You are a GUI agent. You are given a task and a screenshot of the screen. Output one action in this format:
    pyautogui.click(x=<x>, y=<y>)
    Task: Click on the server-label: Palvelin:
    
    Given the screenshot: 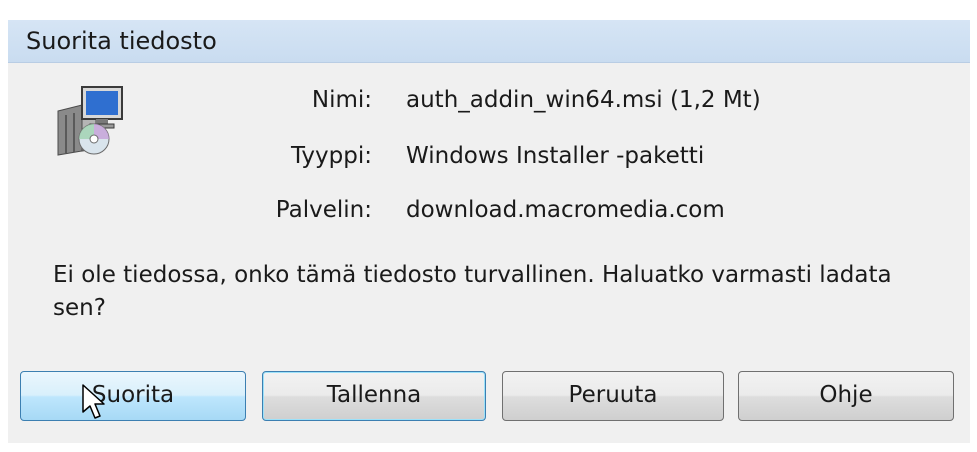 What is the action you would take?
    pyautogui.click(x=323, y=210)
    